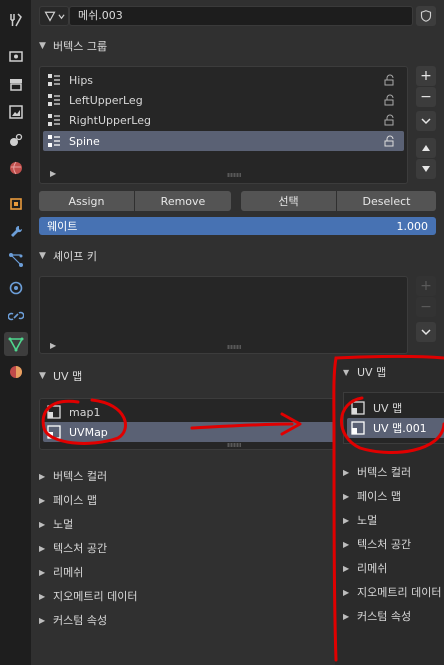 This screenshot has height=665, width=444. What do you see at coordinates (16, 168) in the screenshot?
I see `world-icon` at bounding box center [16, 168].